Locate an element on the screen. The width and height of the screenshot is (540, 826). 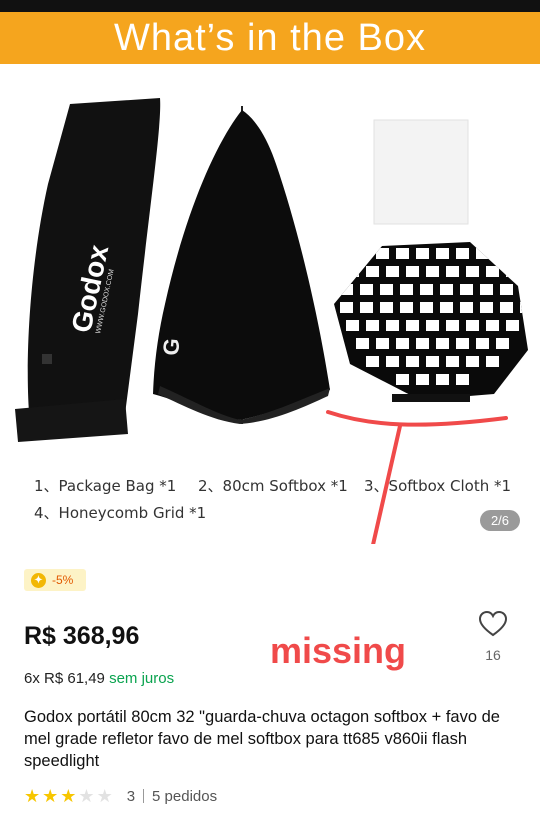
installments: 6x R$ 61,49 sem juros is located at coordinates (99, 678).